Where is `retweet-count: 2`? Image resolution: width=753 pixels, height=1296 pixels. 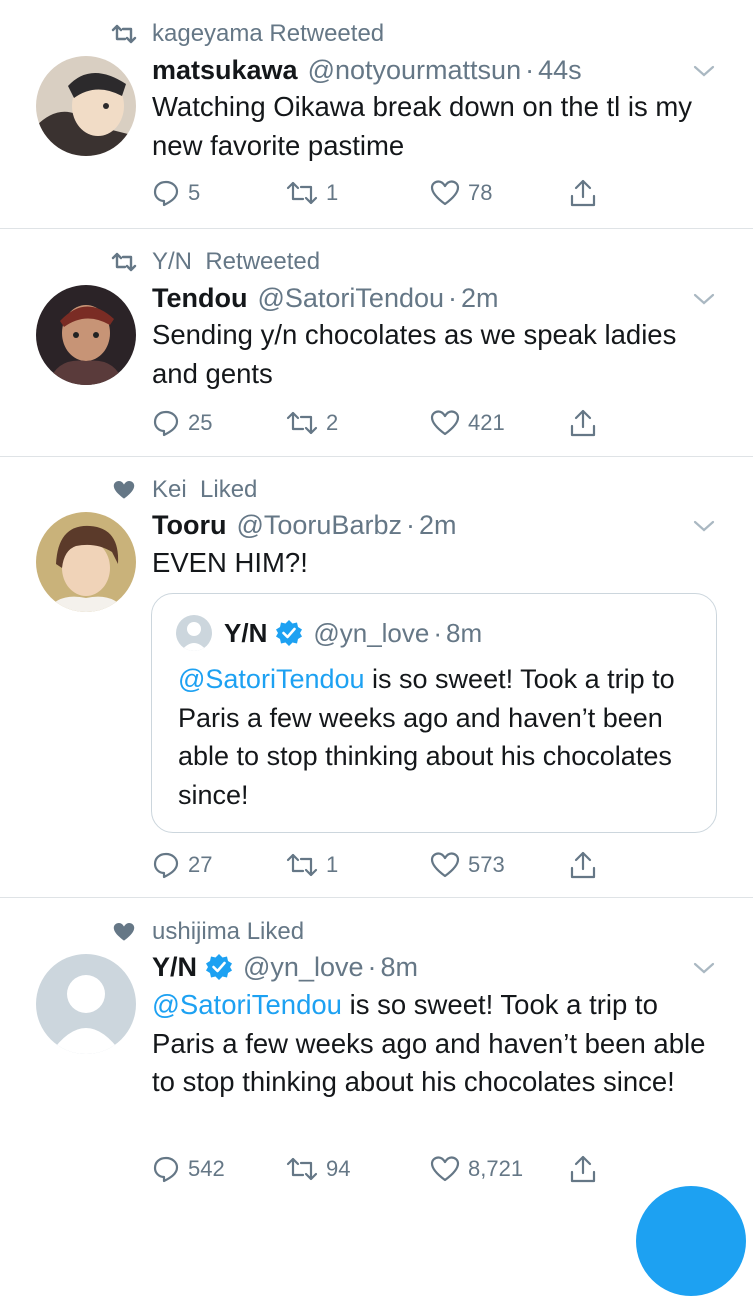
retweet-count: 2 is located at coordinates (332, 422).